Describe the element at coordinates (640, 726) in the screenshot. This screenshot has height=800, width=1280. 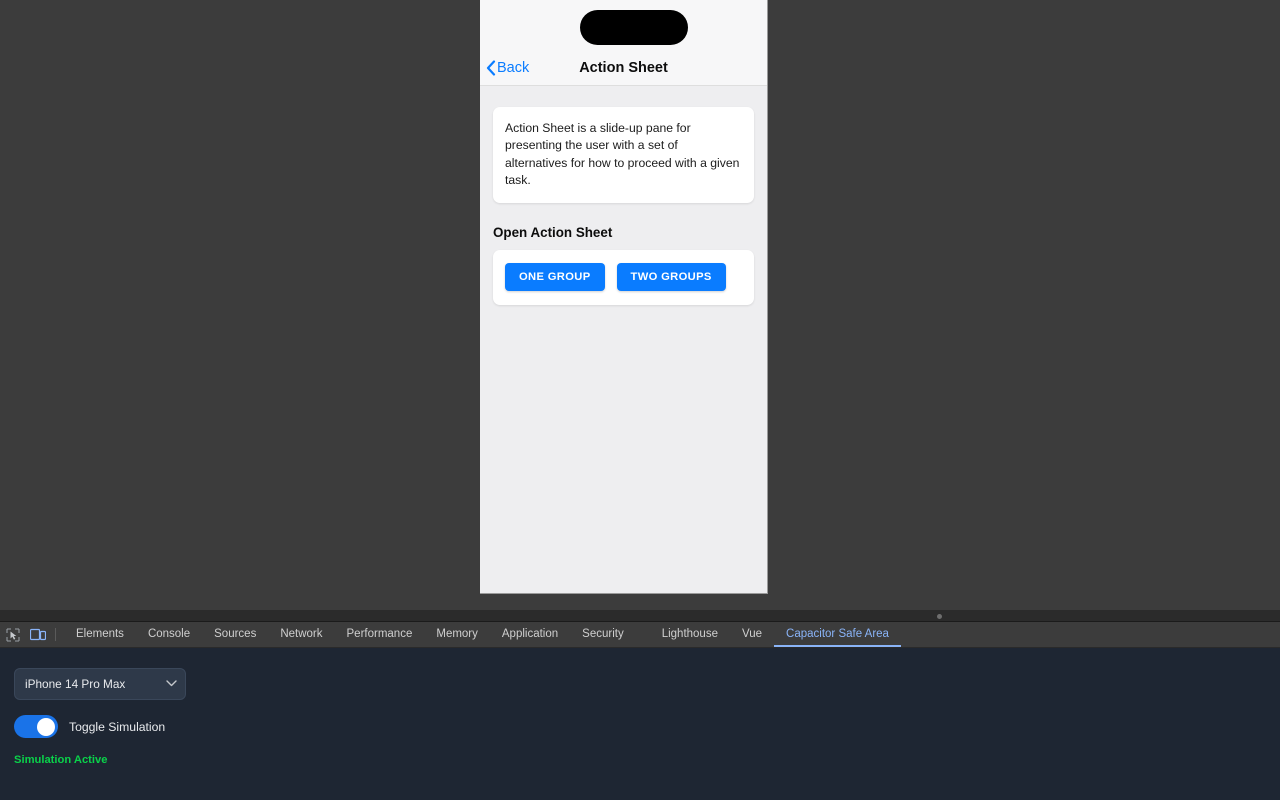
I see `toggle-simulation-row: Toggle Simulation` at that location.